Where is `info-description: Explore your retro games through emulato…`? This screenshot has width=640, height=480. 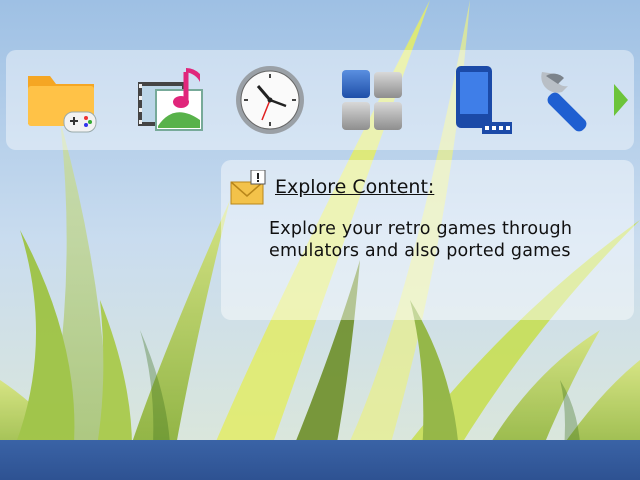
info-description: Explore your retro games through emulato… is located at coordinates (421, 240).